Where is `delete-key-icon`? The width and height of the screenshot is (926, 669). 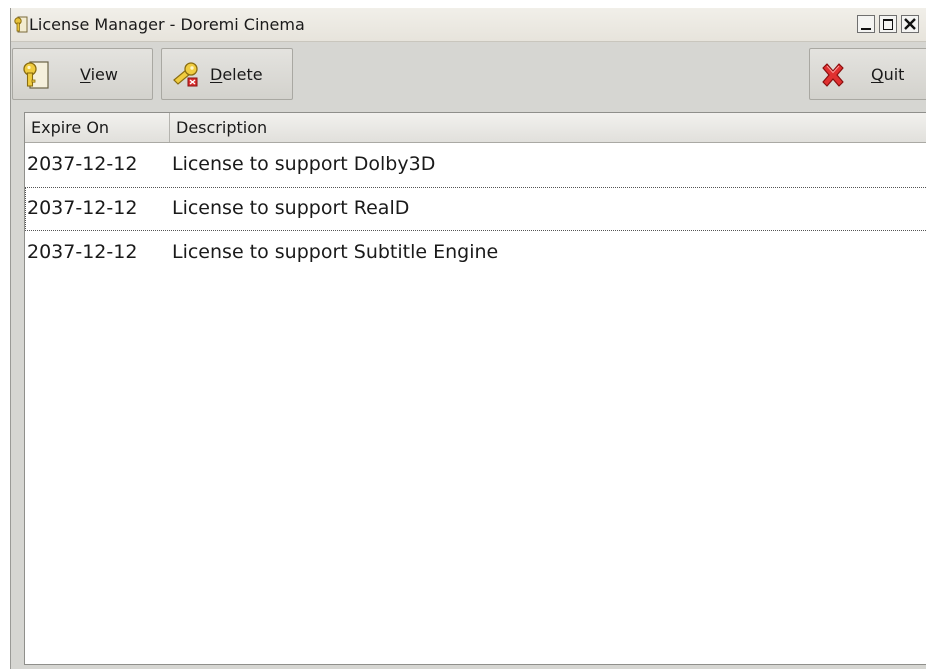
delete-key-icon is located at coordinates (186, 75).